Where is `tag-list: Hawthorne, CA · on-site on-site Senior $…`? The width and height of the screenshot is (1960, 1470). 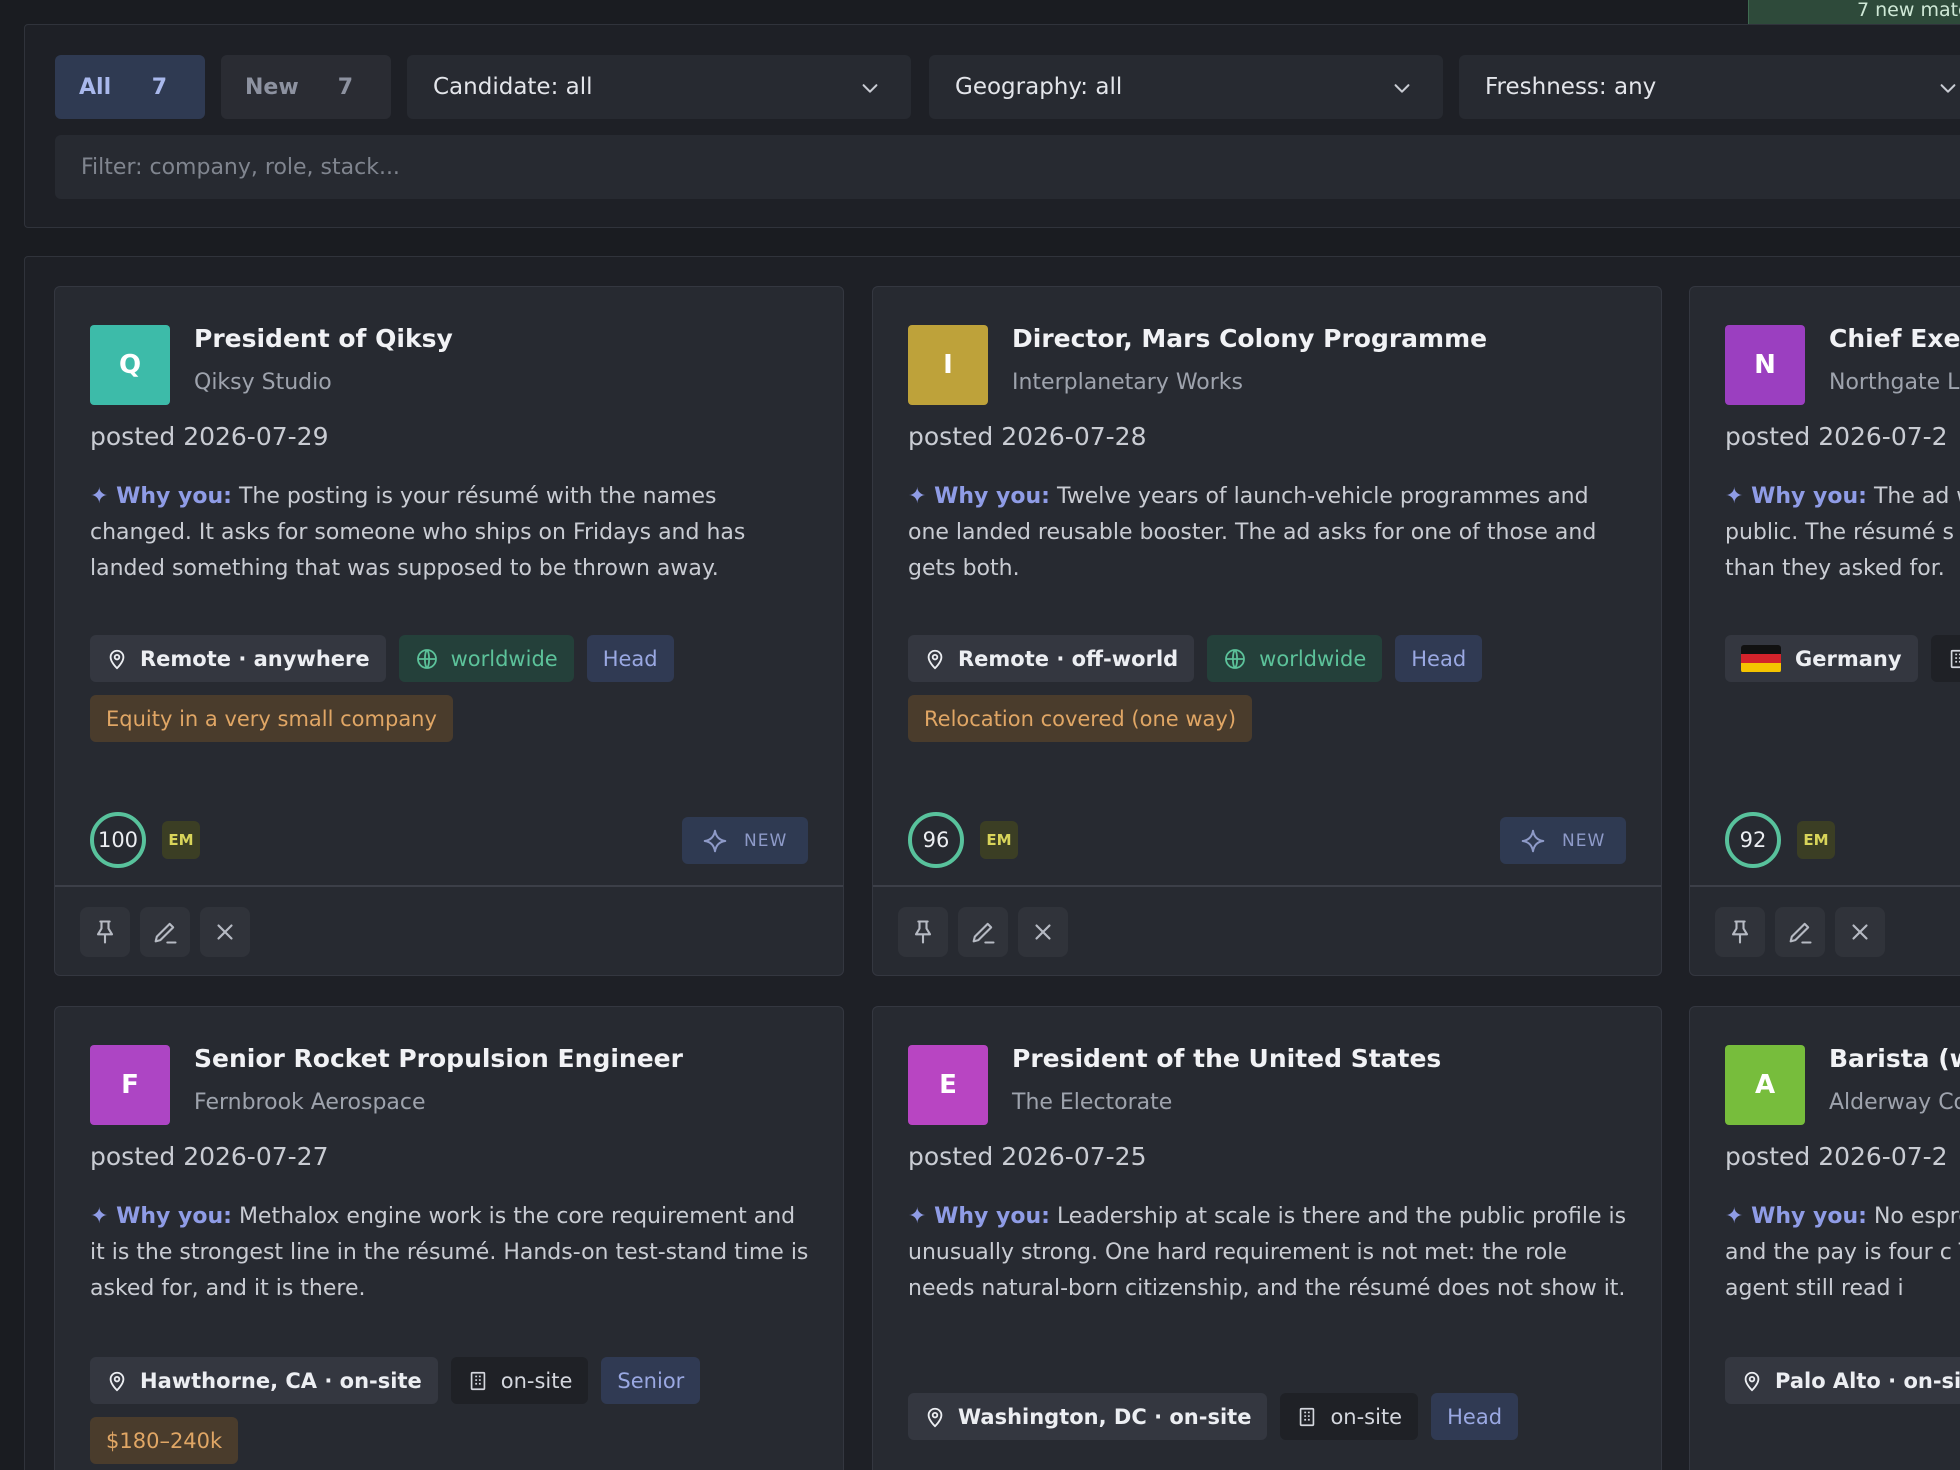
tag-list: Hawthorne, CA · on-site on-site Senior $… is located at coordinates (455, 1410).